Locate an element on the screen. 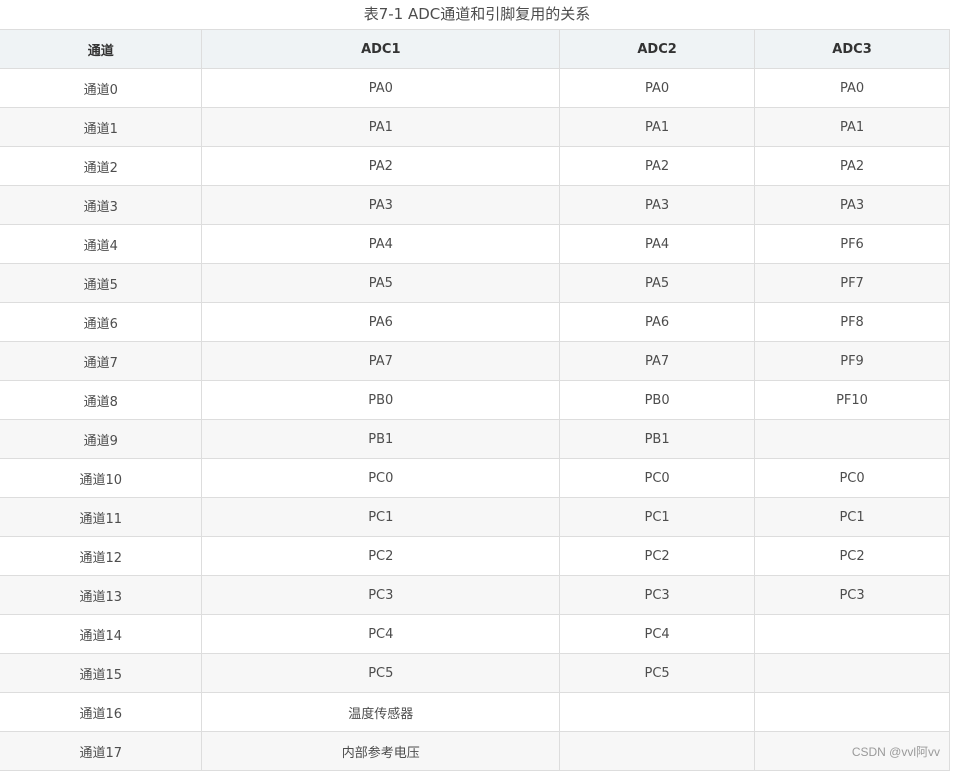 The height and width of the screenshot is (771, 954). adc2-cell: PC3 is located at coordinates (657, 595).